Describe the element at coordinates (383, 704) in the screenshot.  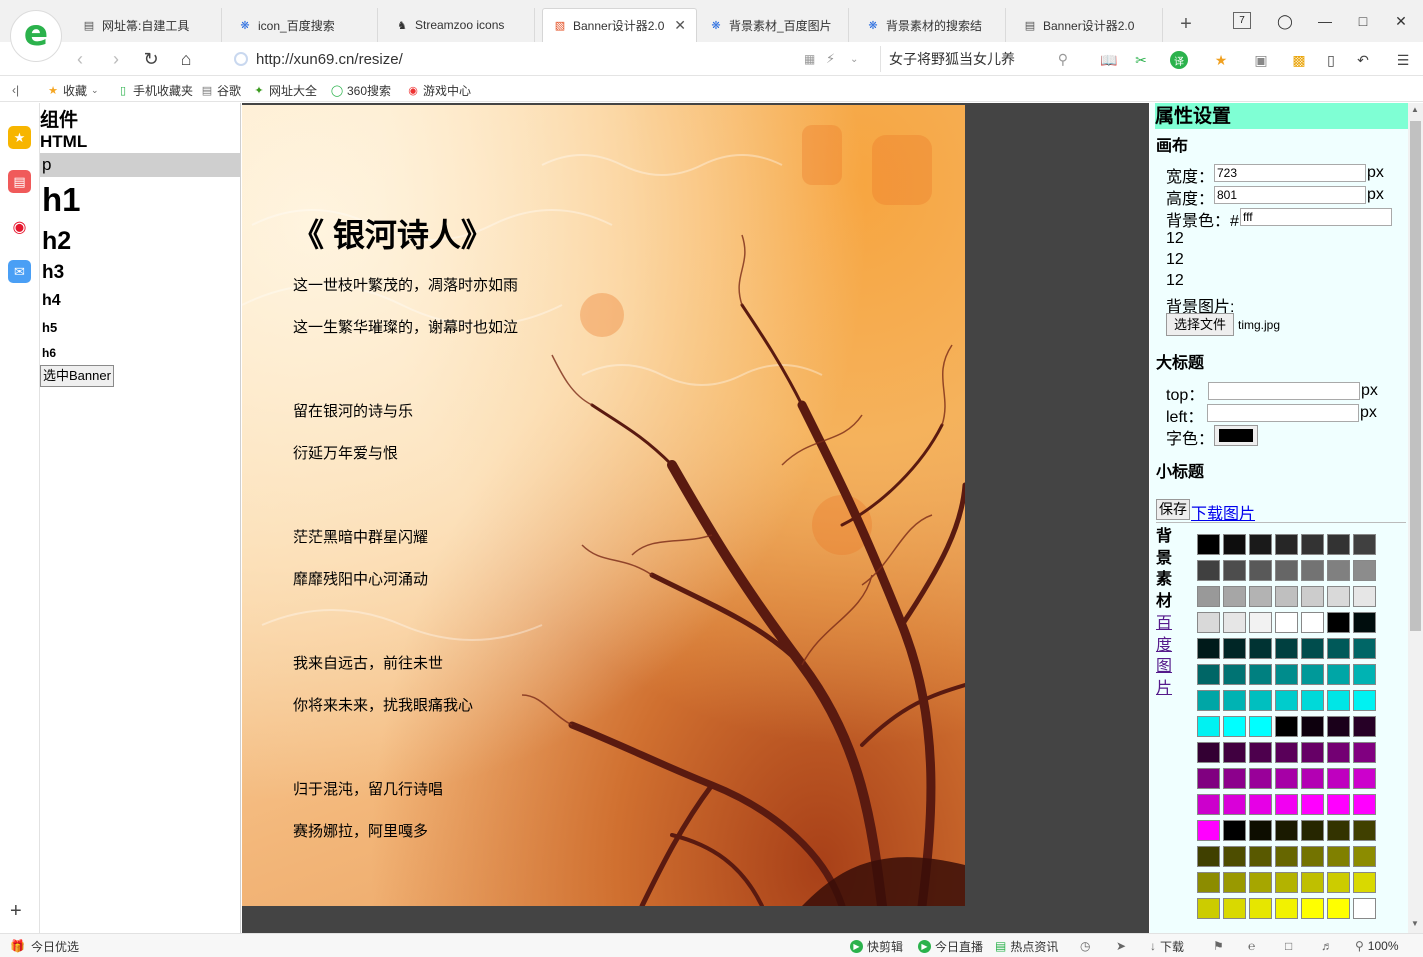
I see `poem-line: 你将来未来，扰我眼痛我心` at that location.